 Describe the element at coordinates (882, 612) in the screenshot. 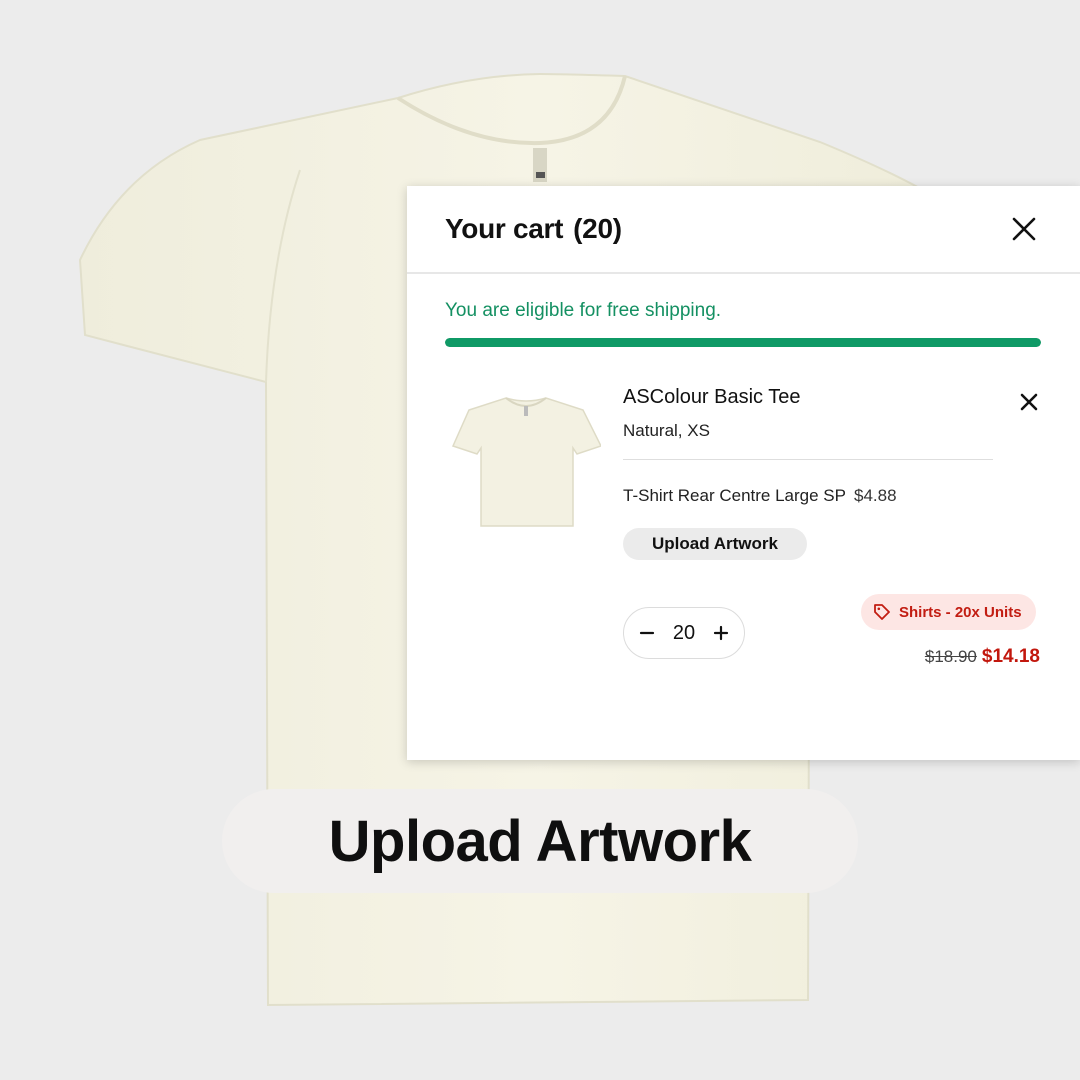

I see `tag-icon` at that location.